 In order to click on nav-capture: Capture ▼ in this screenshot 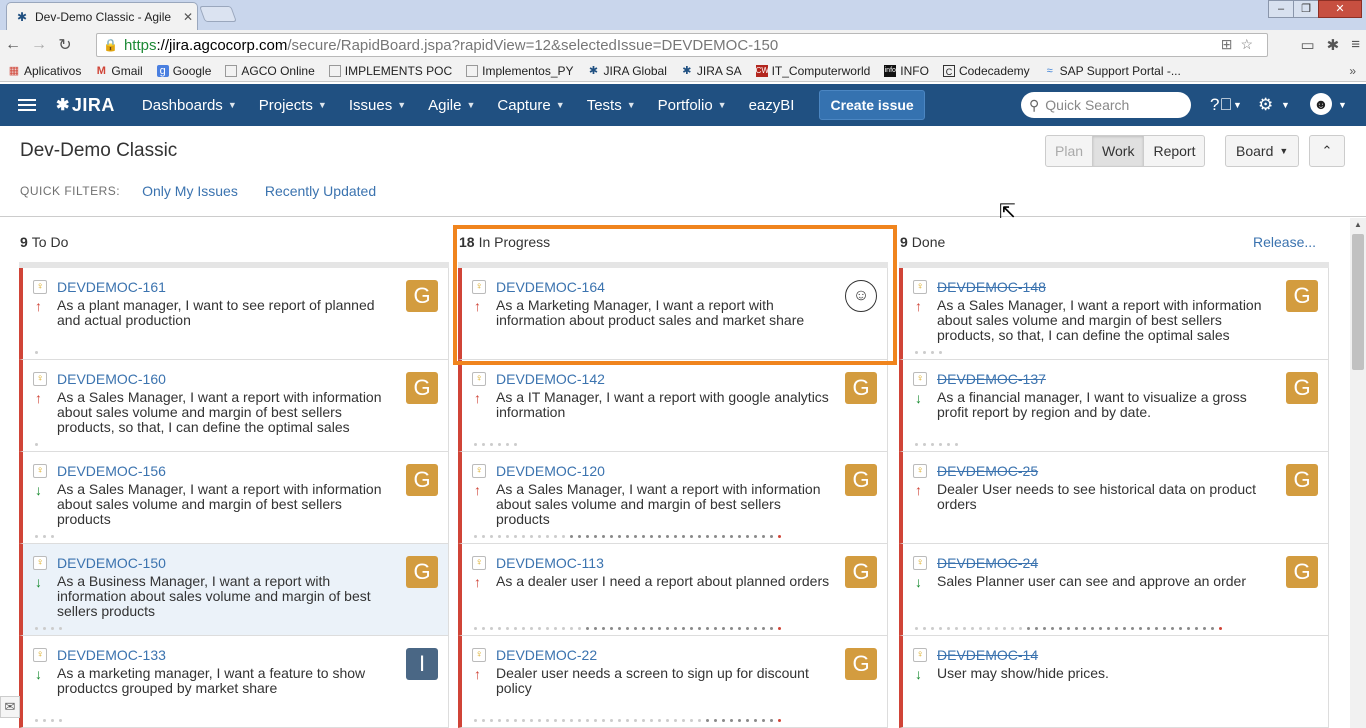, I will do `click(530, 105)`.